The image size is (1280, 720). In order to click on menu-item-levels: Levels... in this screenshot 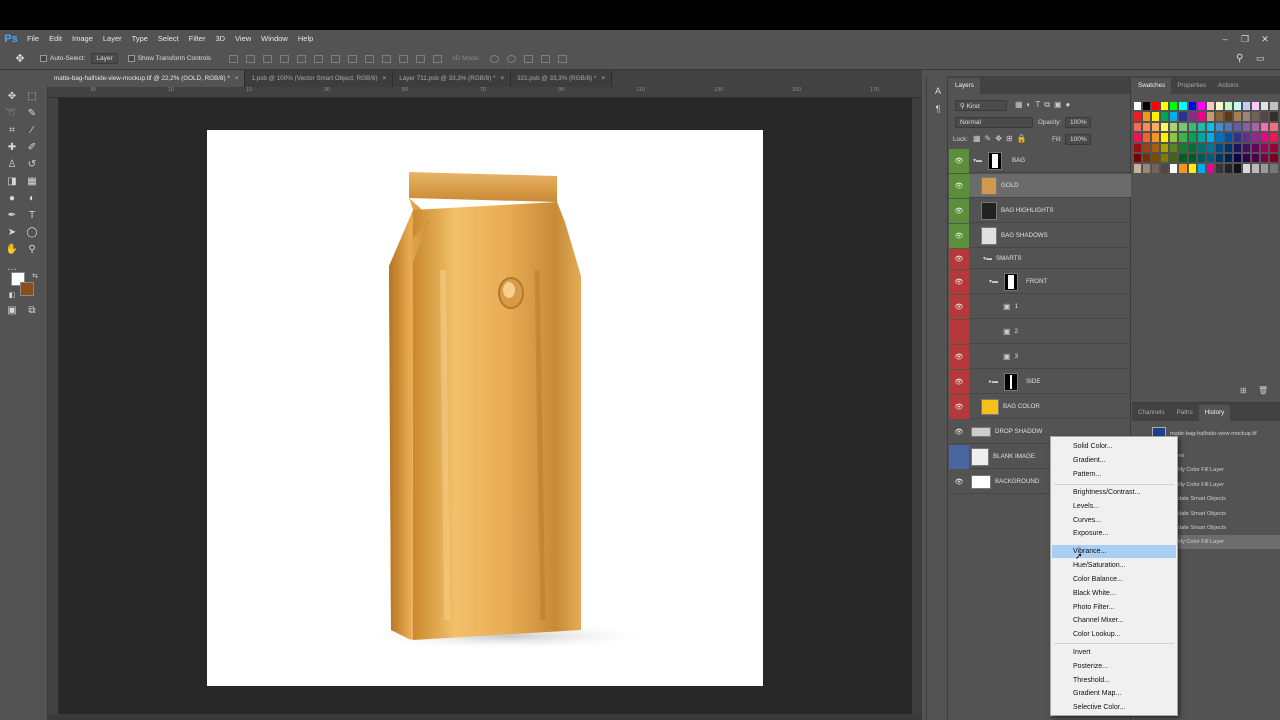, I will do `click(1114, 506)`.